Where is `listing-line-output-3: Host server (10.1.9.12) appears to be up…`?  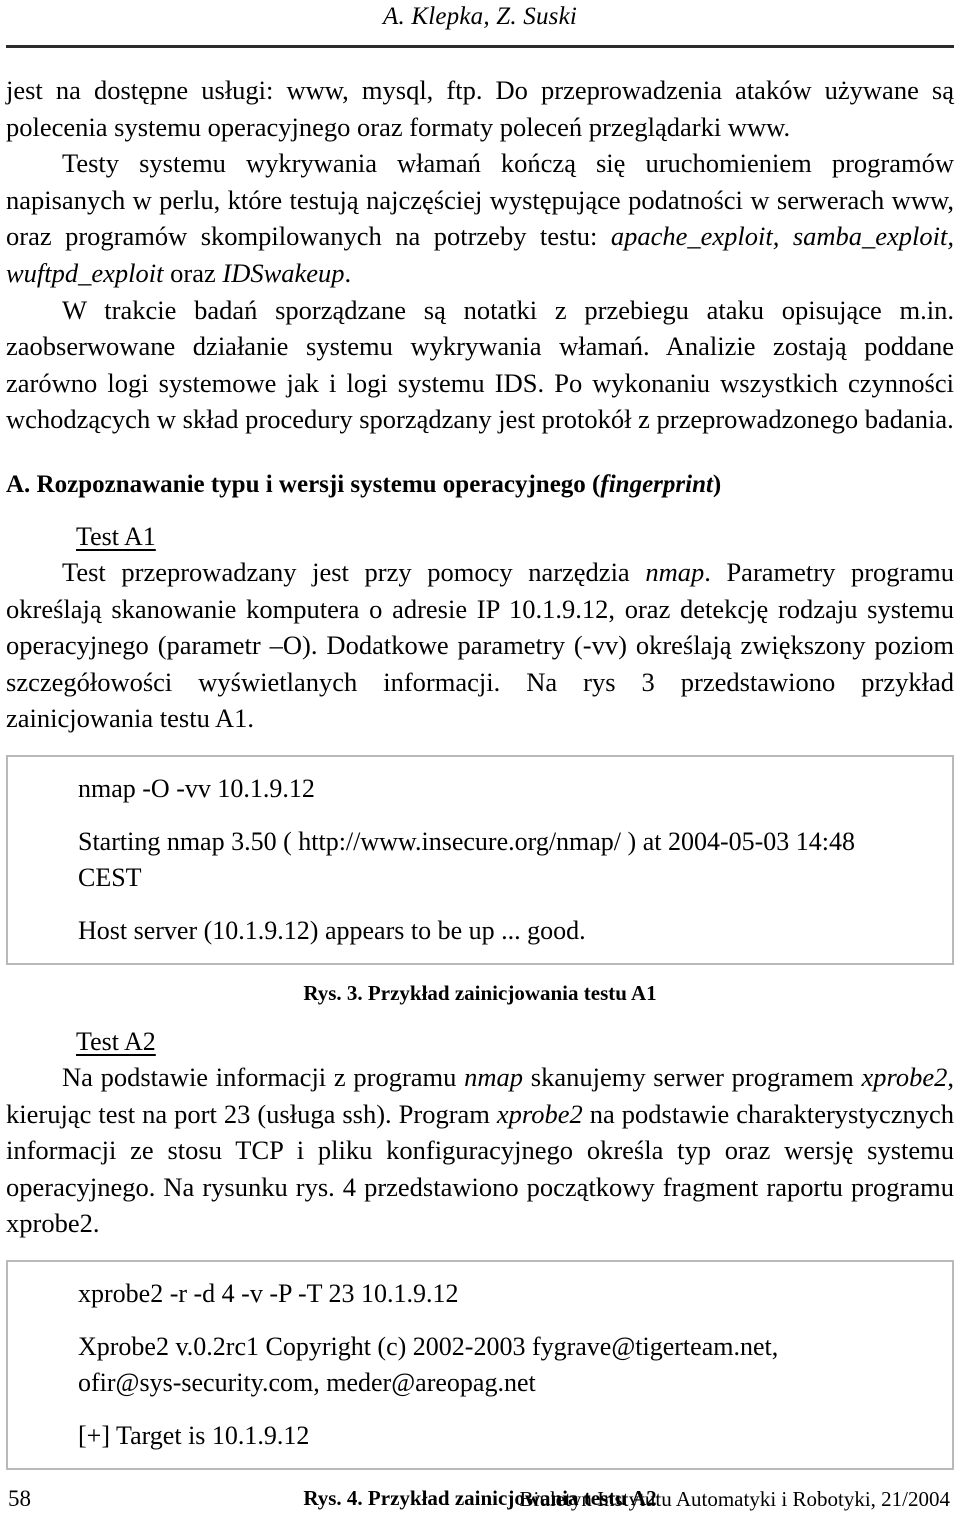 listing-line-output-3: Host server (10.1.9.12) appears to be up… is located at coordinates (332, 930).